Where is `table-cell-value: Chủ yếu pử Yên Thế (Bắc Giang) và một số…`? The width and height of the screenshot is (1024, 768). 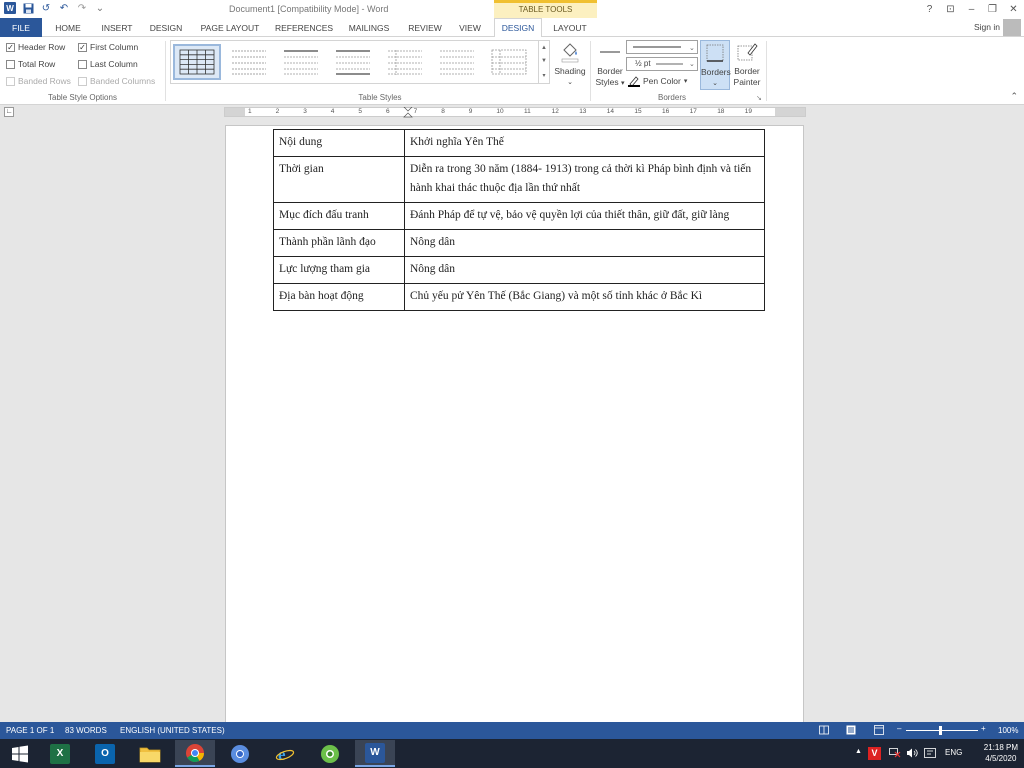 table-cell-value: Chủ yếu pử Yên Thế (Bắc Giang) và một số… is located at coordinates (584, 297).